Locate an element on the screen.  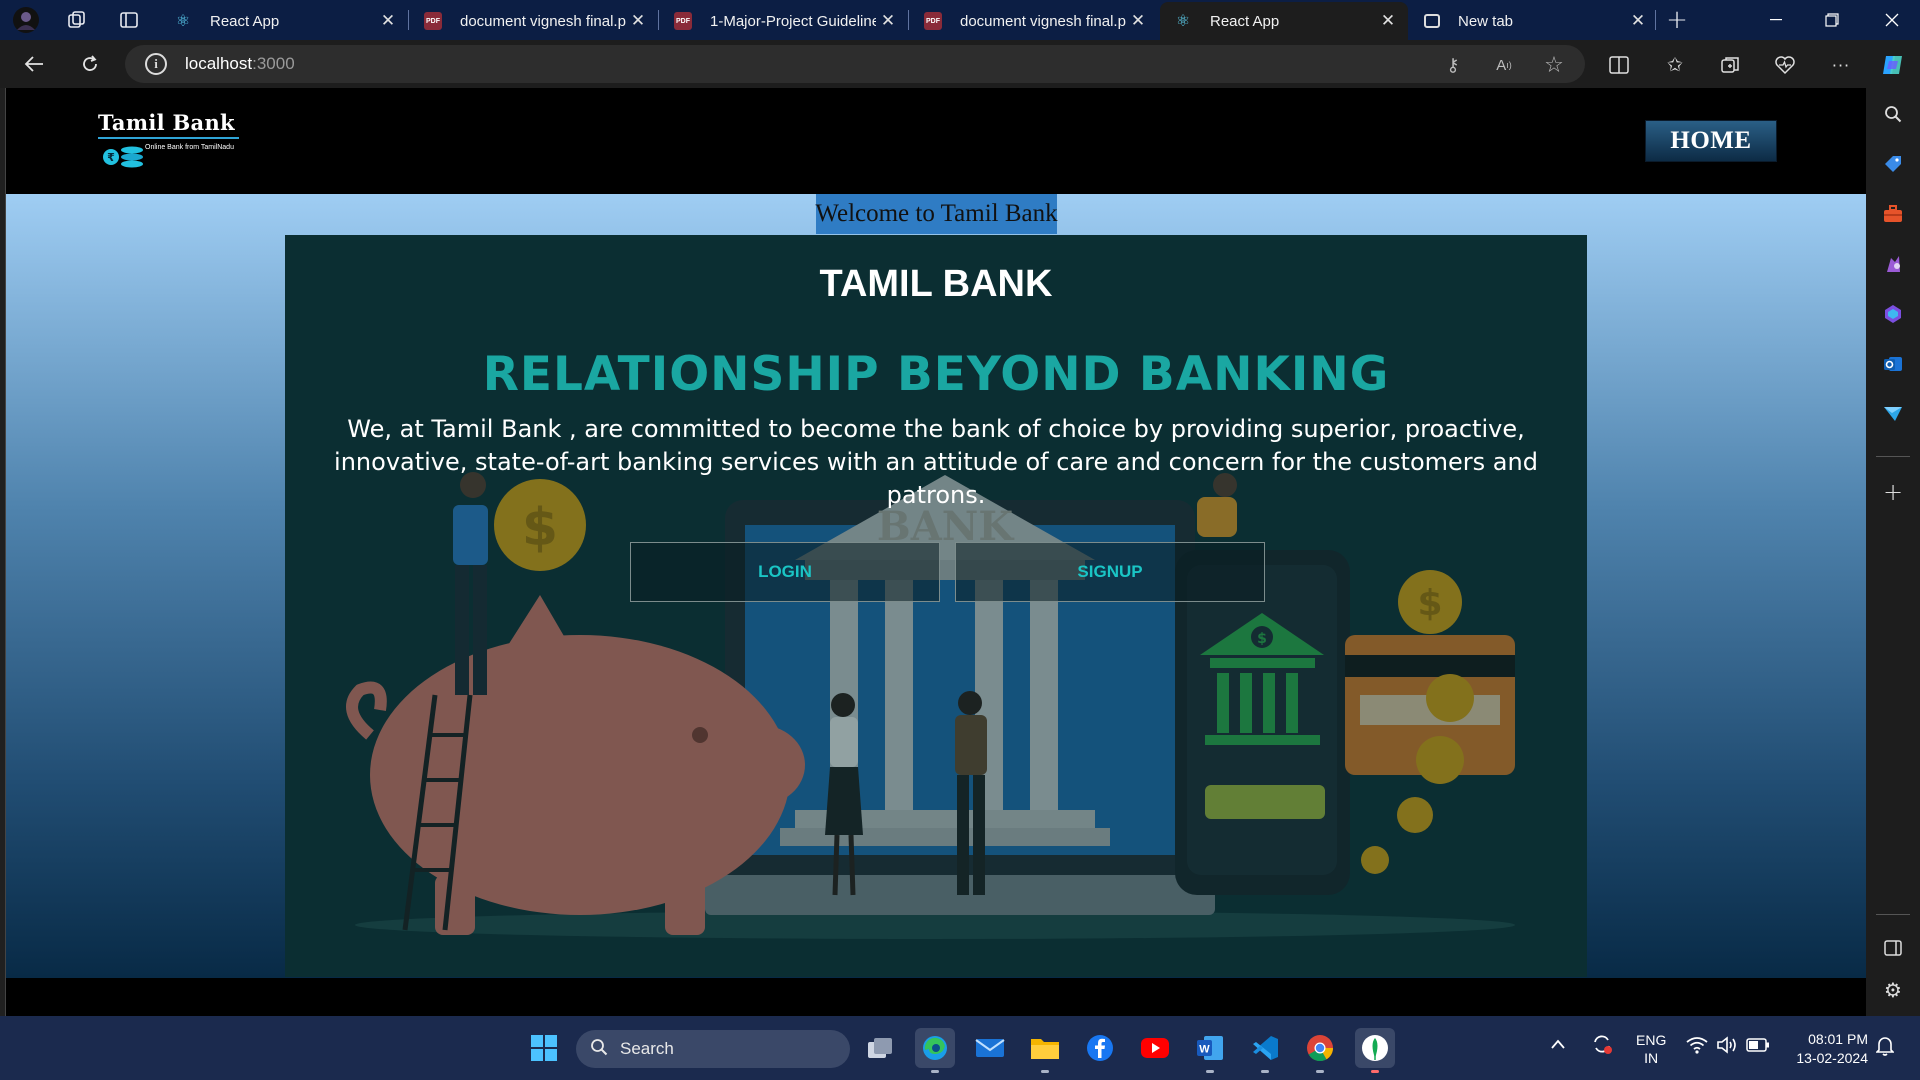
games-icon is located at coordinates (1893, 264).